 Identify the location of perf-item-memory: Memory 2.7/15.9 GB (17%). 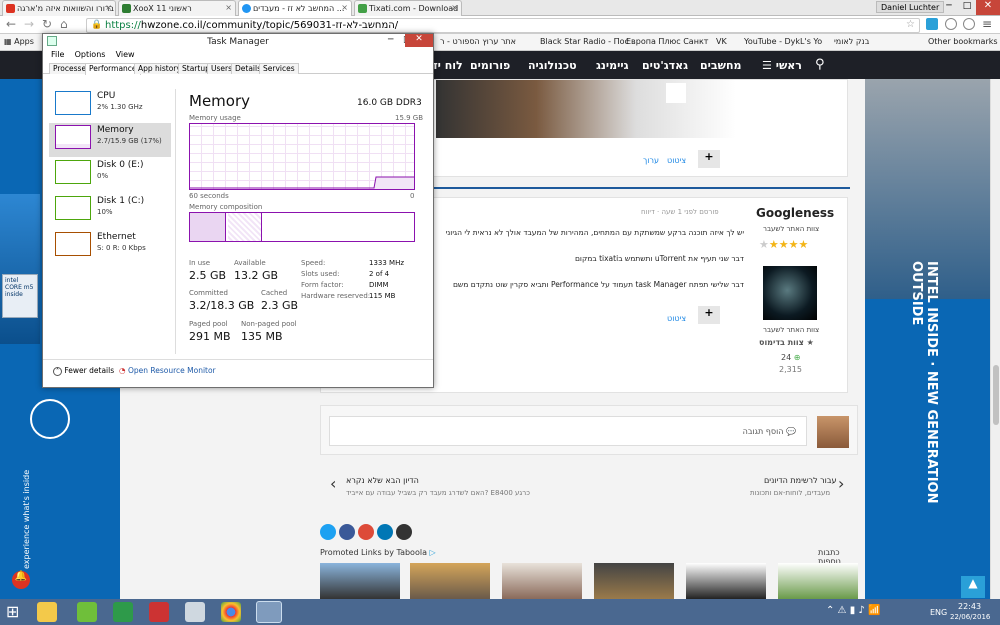
(110, 140).